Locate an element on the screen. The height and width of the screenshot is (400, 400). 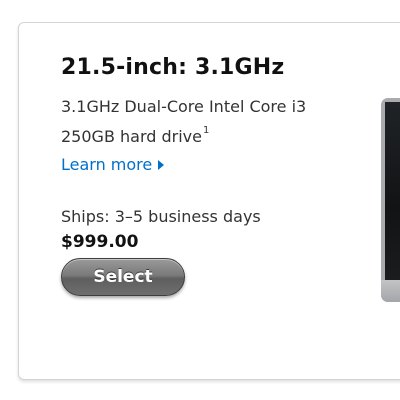
learn-more-link: Learn more is located at coordinates (113, 164).